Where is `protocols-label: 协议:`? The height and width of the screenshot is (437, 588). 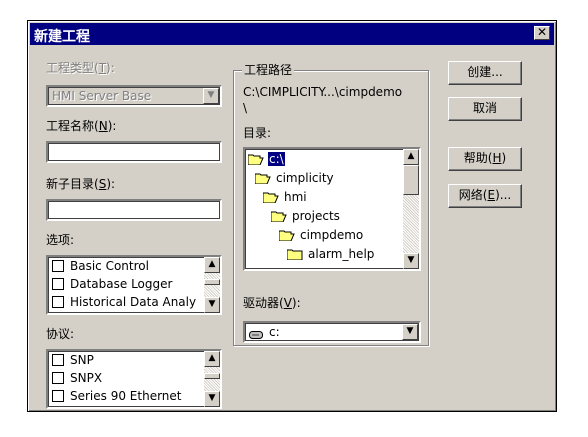
protocols-label: 协议: is located at coordinates (60, 334).